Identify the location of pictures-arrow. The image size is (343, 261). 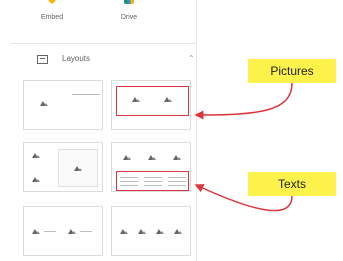
(243, 101).